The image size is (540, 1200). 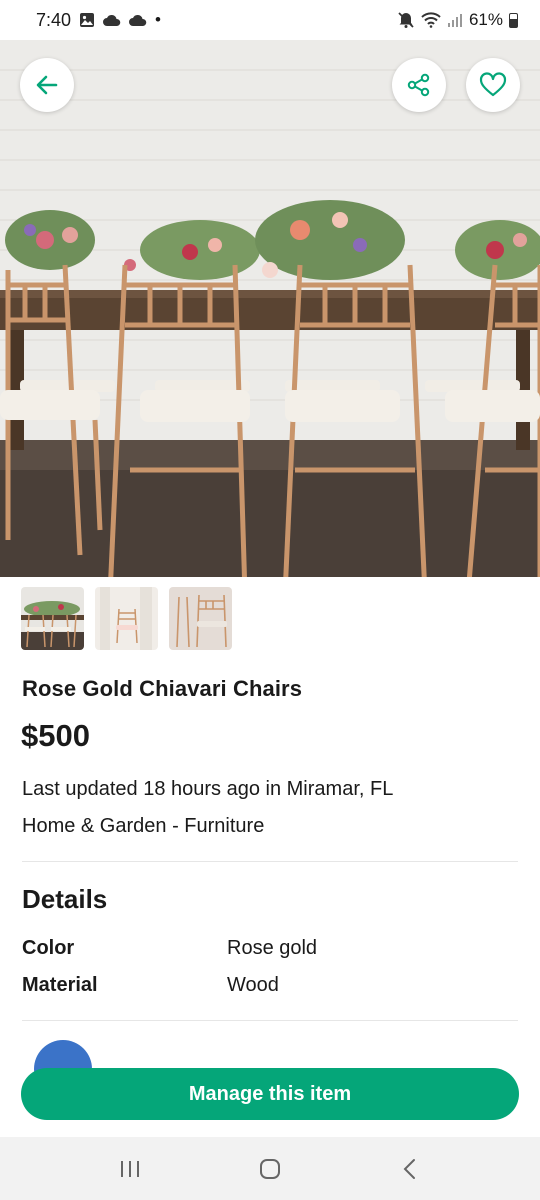 I want to click on mute-icon, so click(x=406, y=20).